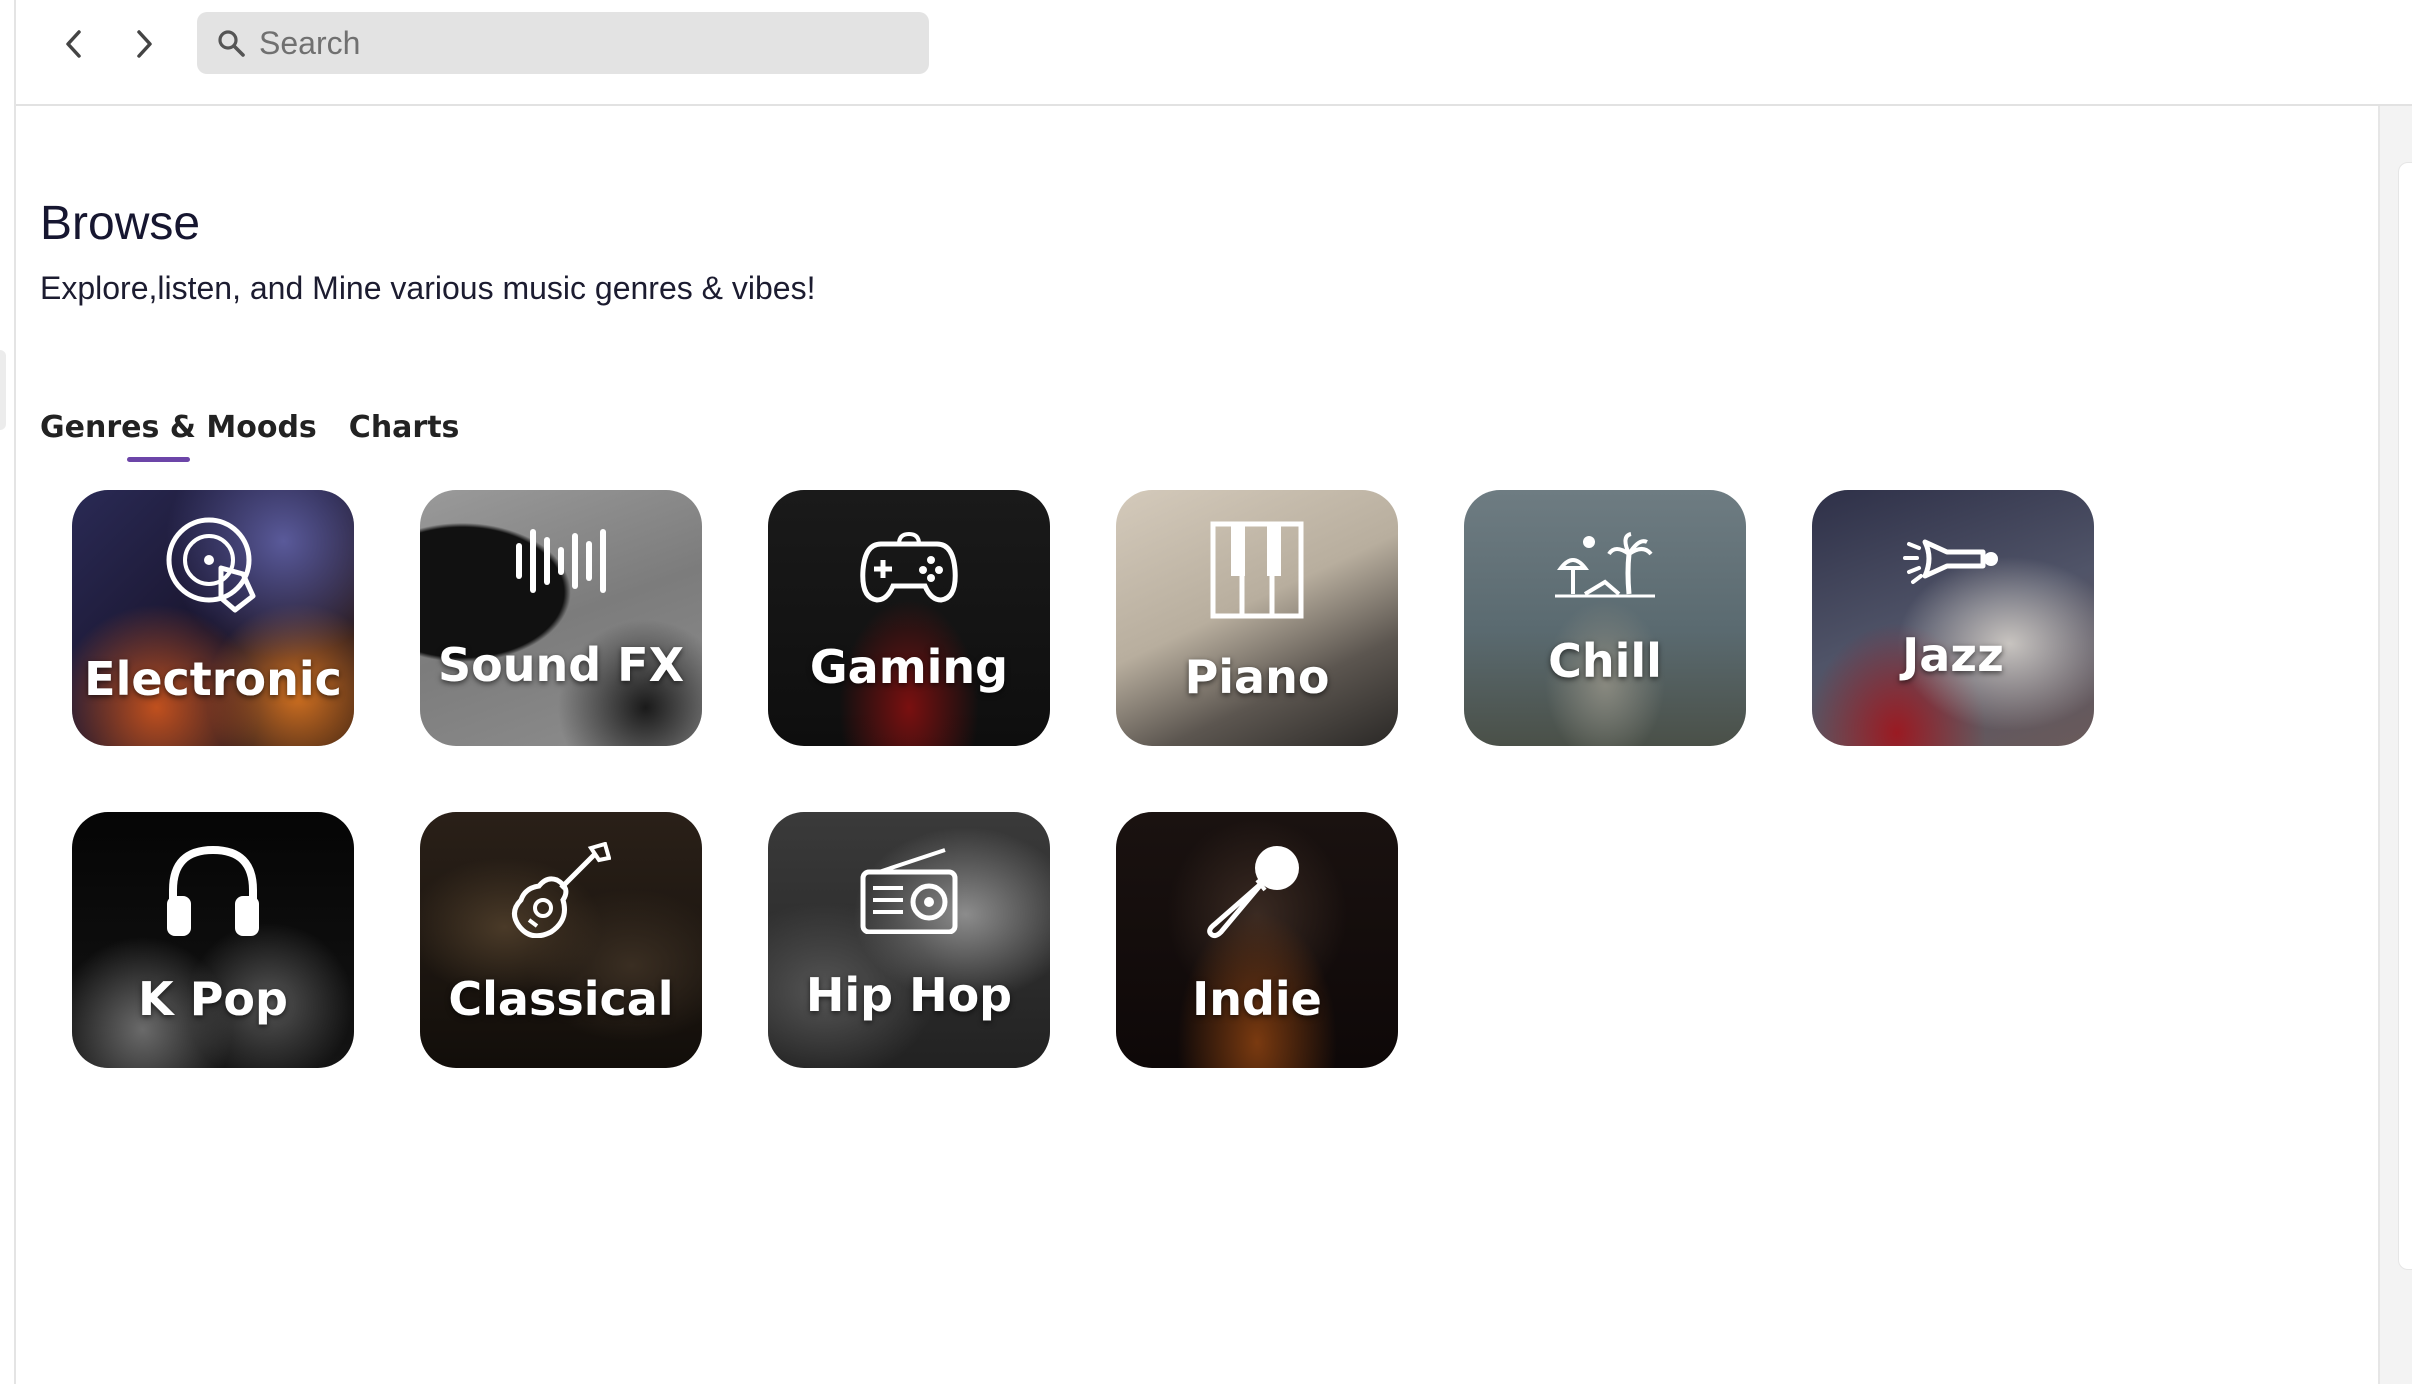 The height and width of the screenshot is (1384, 2412). I want to click on genre-label: Chill, so click(1605, 661).